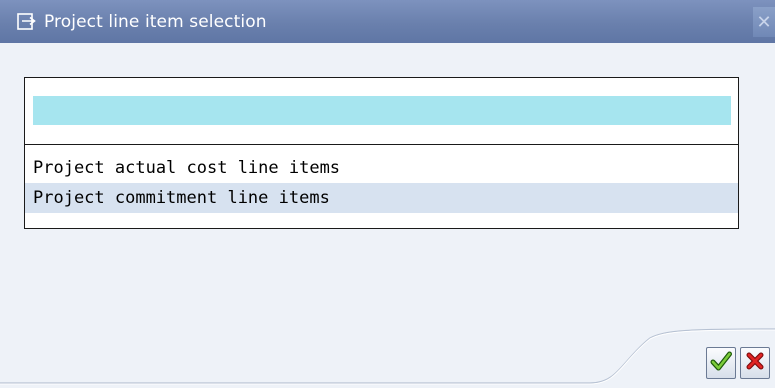  I want to click on title-bar: Project line item selection ✕, so click(387, 21).